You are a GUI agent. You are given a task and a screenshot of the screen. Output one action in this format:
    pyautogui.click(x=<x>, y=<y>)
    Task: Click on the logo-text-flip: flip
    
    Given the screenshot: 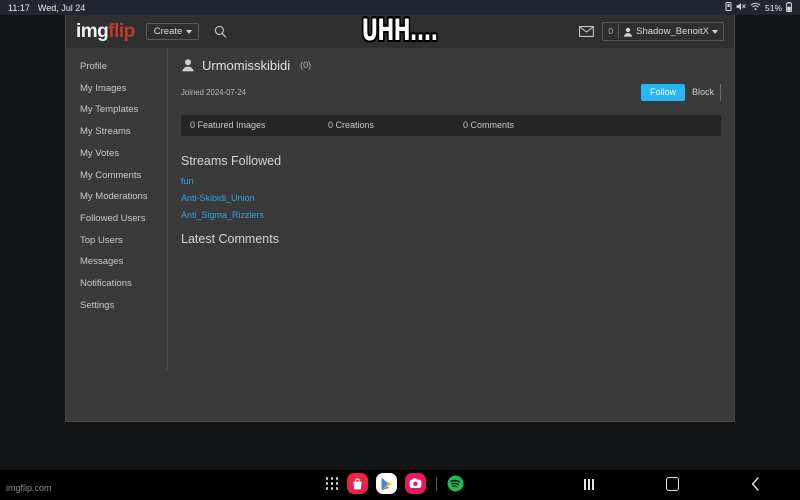 What is the action you would take?
    pyautogui.click(x=121, y=31)
    